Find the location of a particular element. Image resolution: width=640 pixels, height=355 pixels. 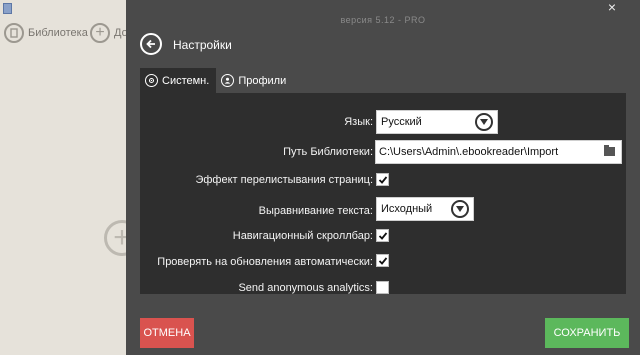

user-icon is located at coordinates (228, 80).